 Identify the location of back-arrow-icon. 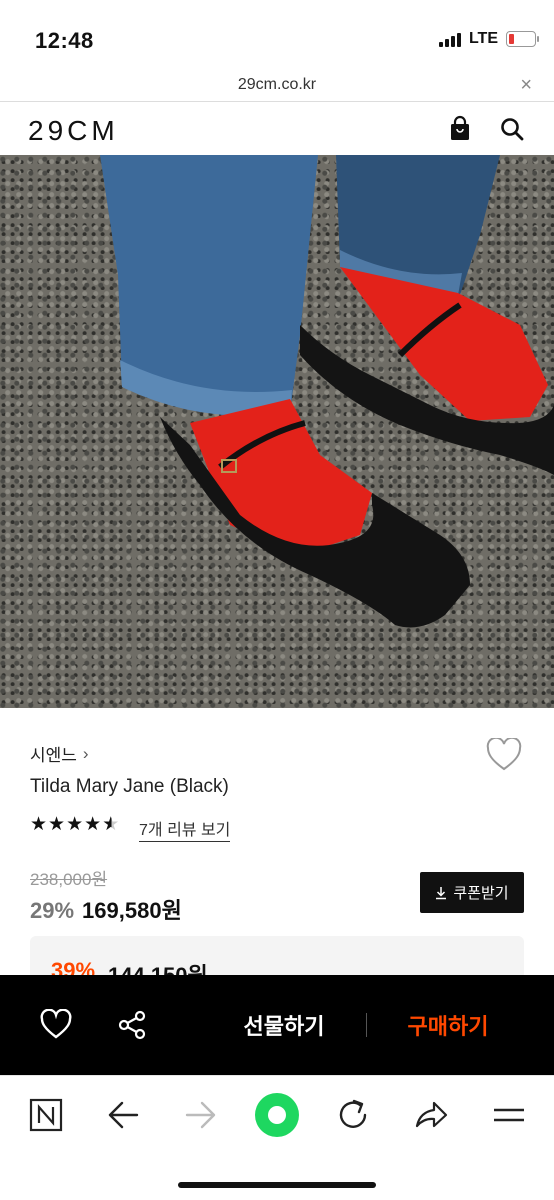
(123, 1115).